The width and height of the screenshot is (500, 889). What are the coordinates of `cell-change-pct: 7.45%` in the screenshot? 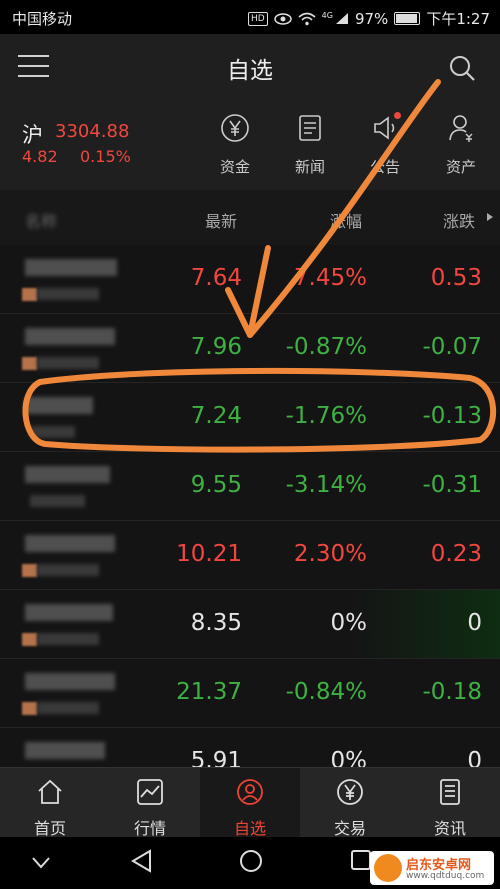 It's located at (330, 278).